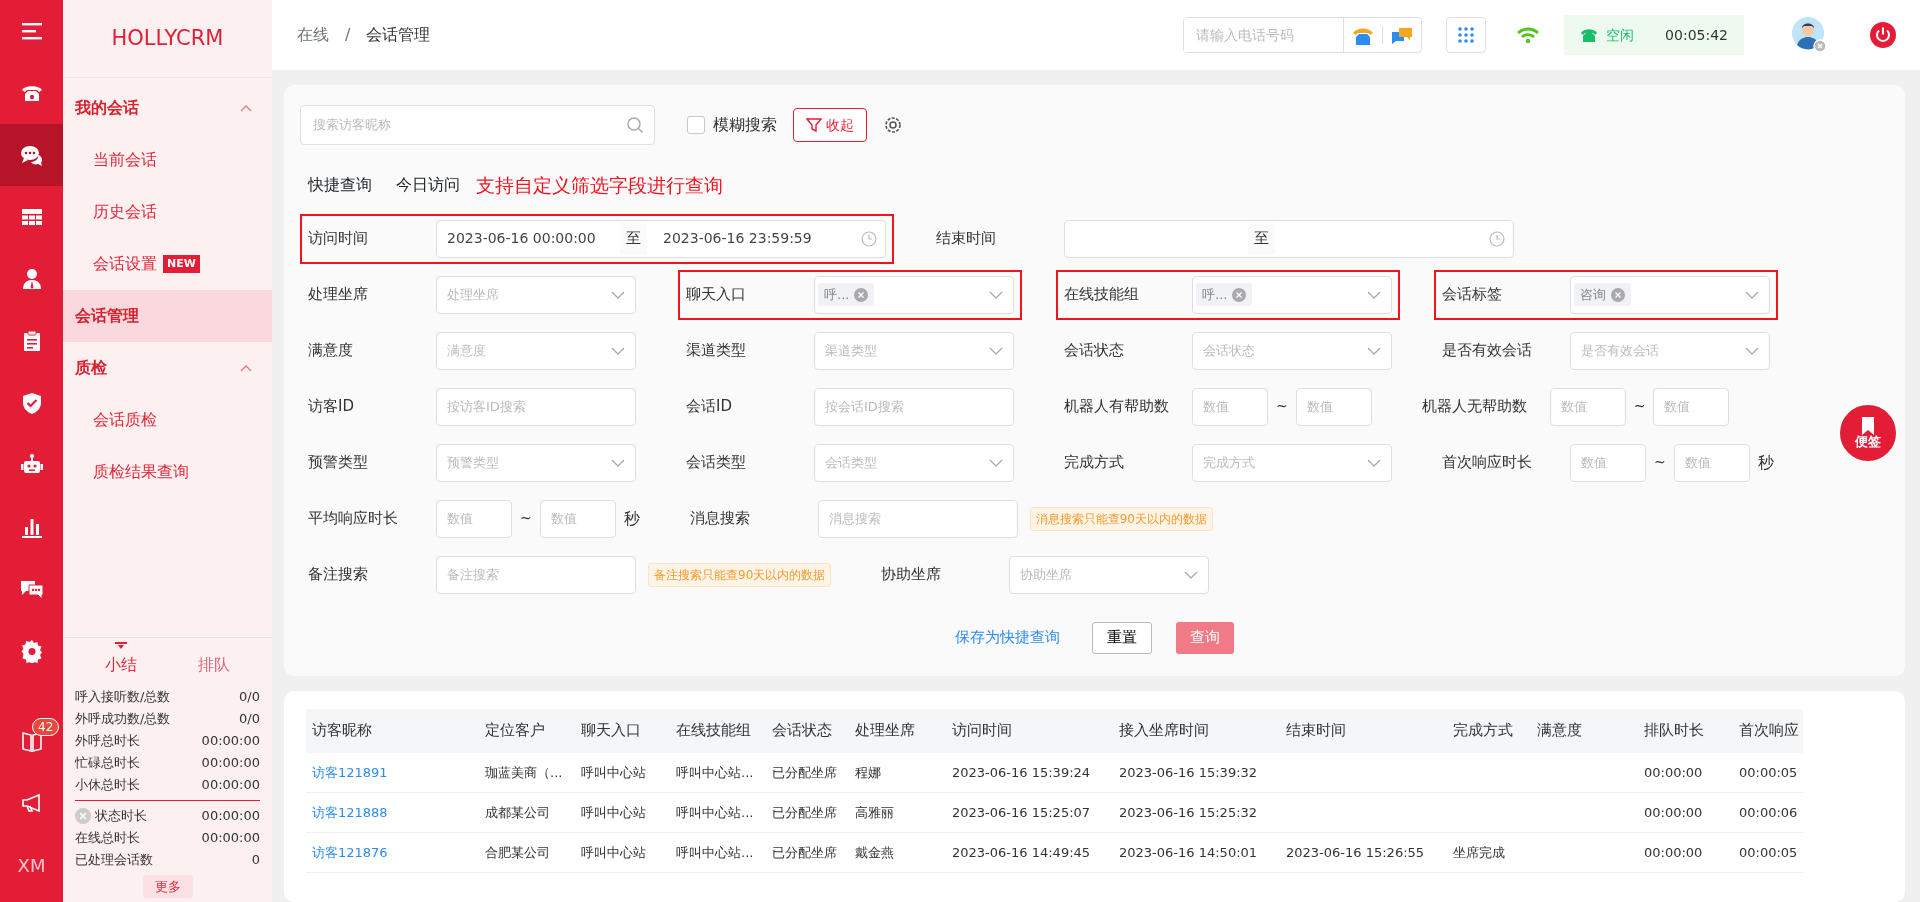 The width and height of the screenshot is (1920, 902). What do you see at coordinates (167, 368) in the screenshot?
I see `sidebar-item: 质检` at bounding box center [167, 368].